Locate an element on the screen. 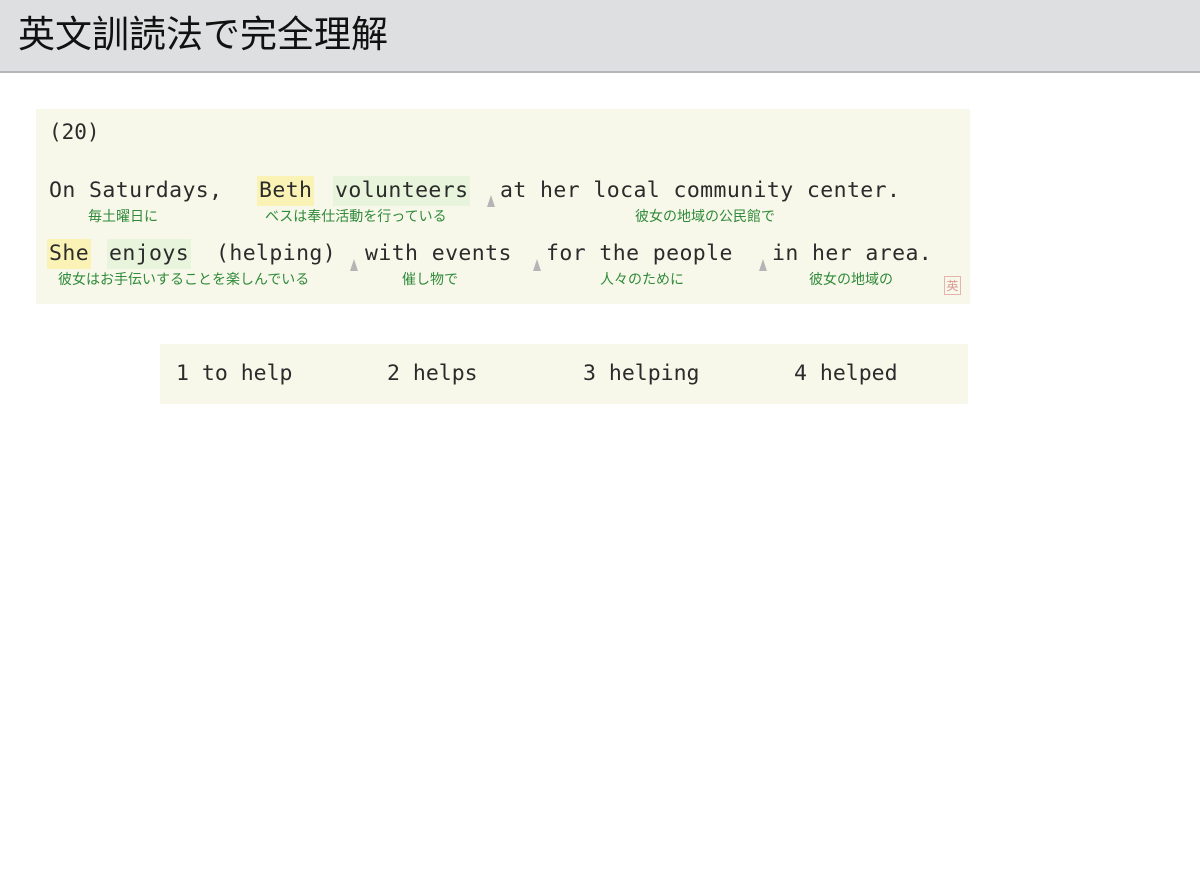 Image resolution: width=1200 pixels, height=880 pixels. gloss-for-the-people: 人々のために is located at coordinates (642, 280).